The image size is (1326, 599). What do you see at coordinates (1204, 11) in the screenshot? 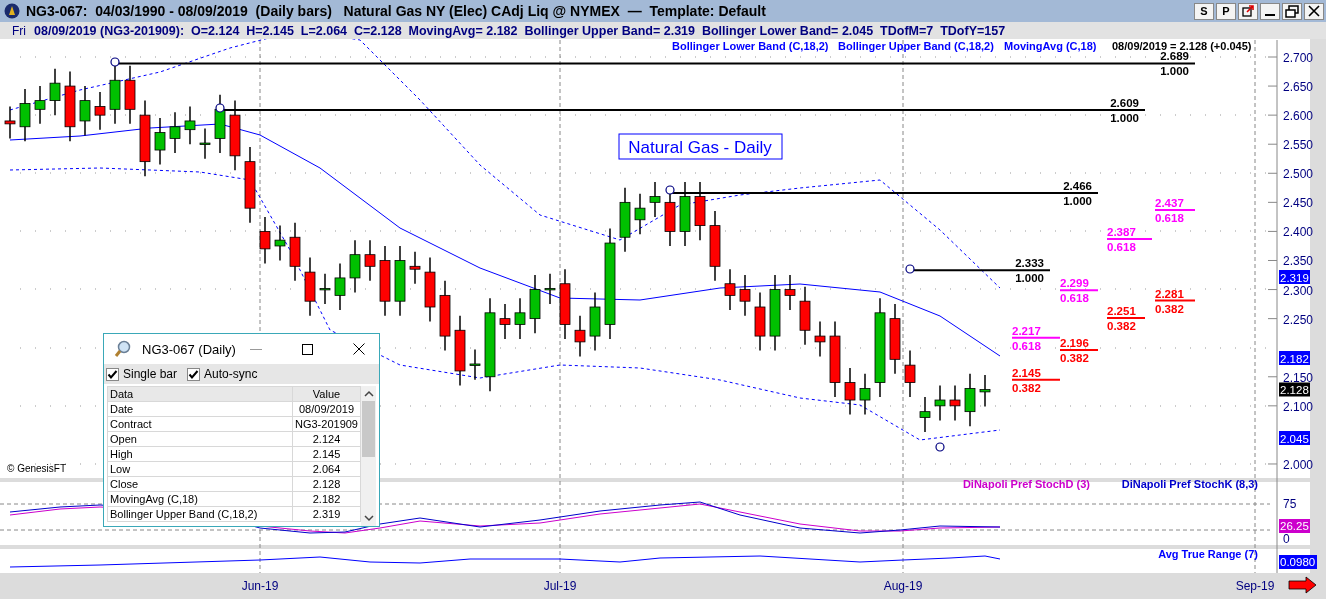
I see `toolbar-button: S` at bounding box center [1204, 11].